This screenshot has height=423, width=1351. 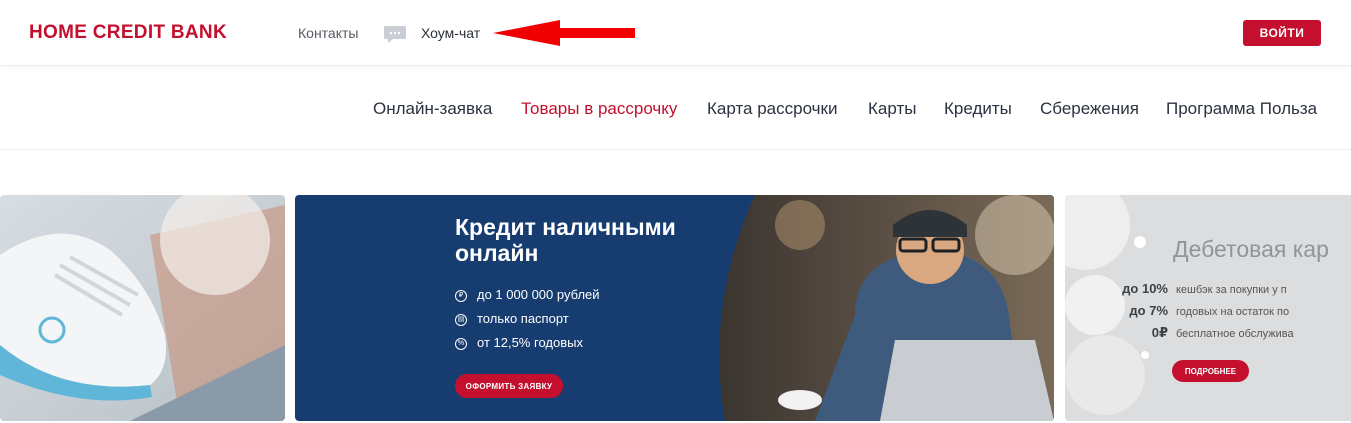 I want to click on sneaker-image, so click(x=142, y=308).